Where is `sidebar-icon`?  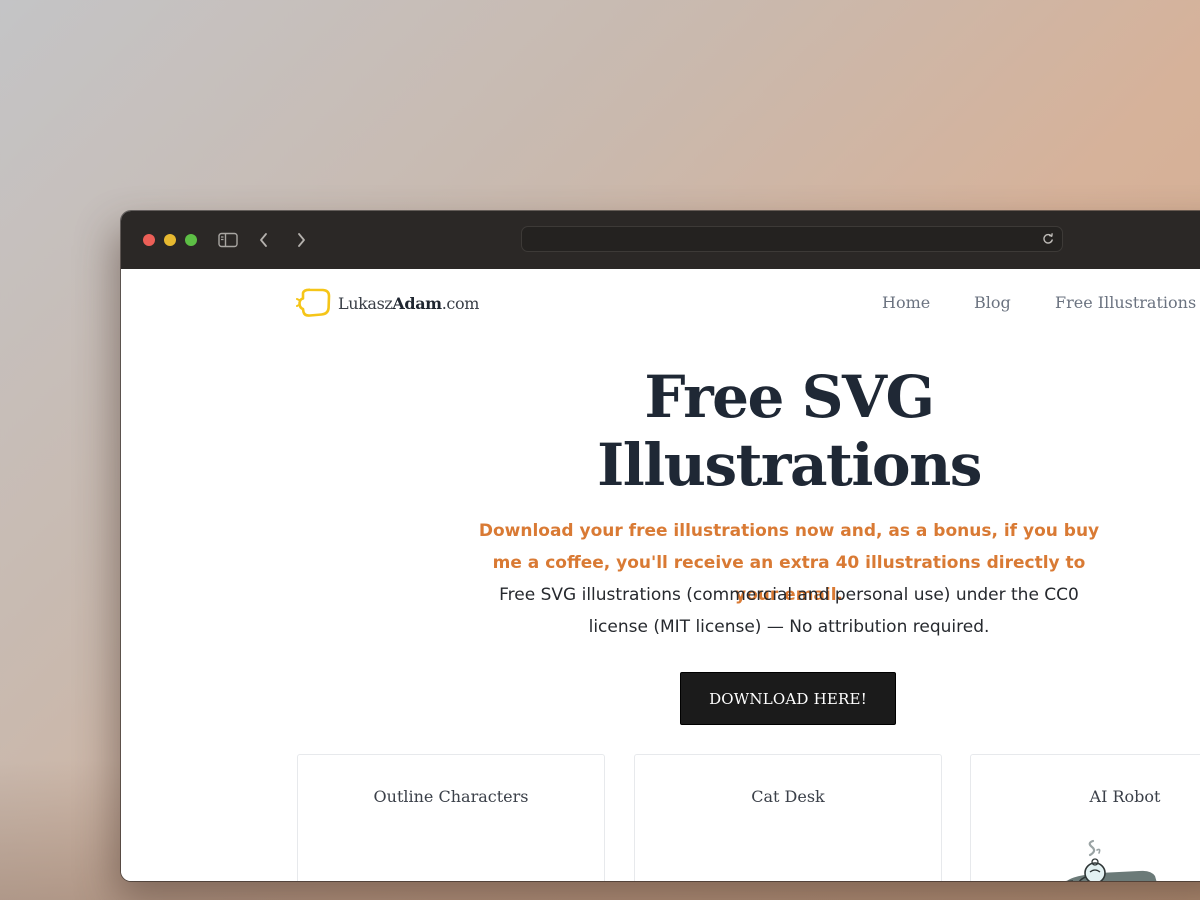 sidebar-icon is located at coordinates (228, 240).